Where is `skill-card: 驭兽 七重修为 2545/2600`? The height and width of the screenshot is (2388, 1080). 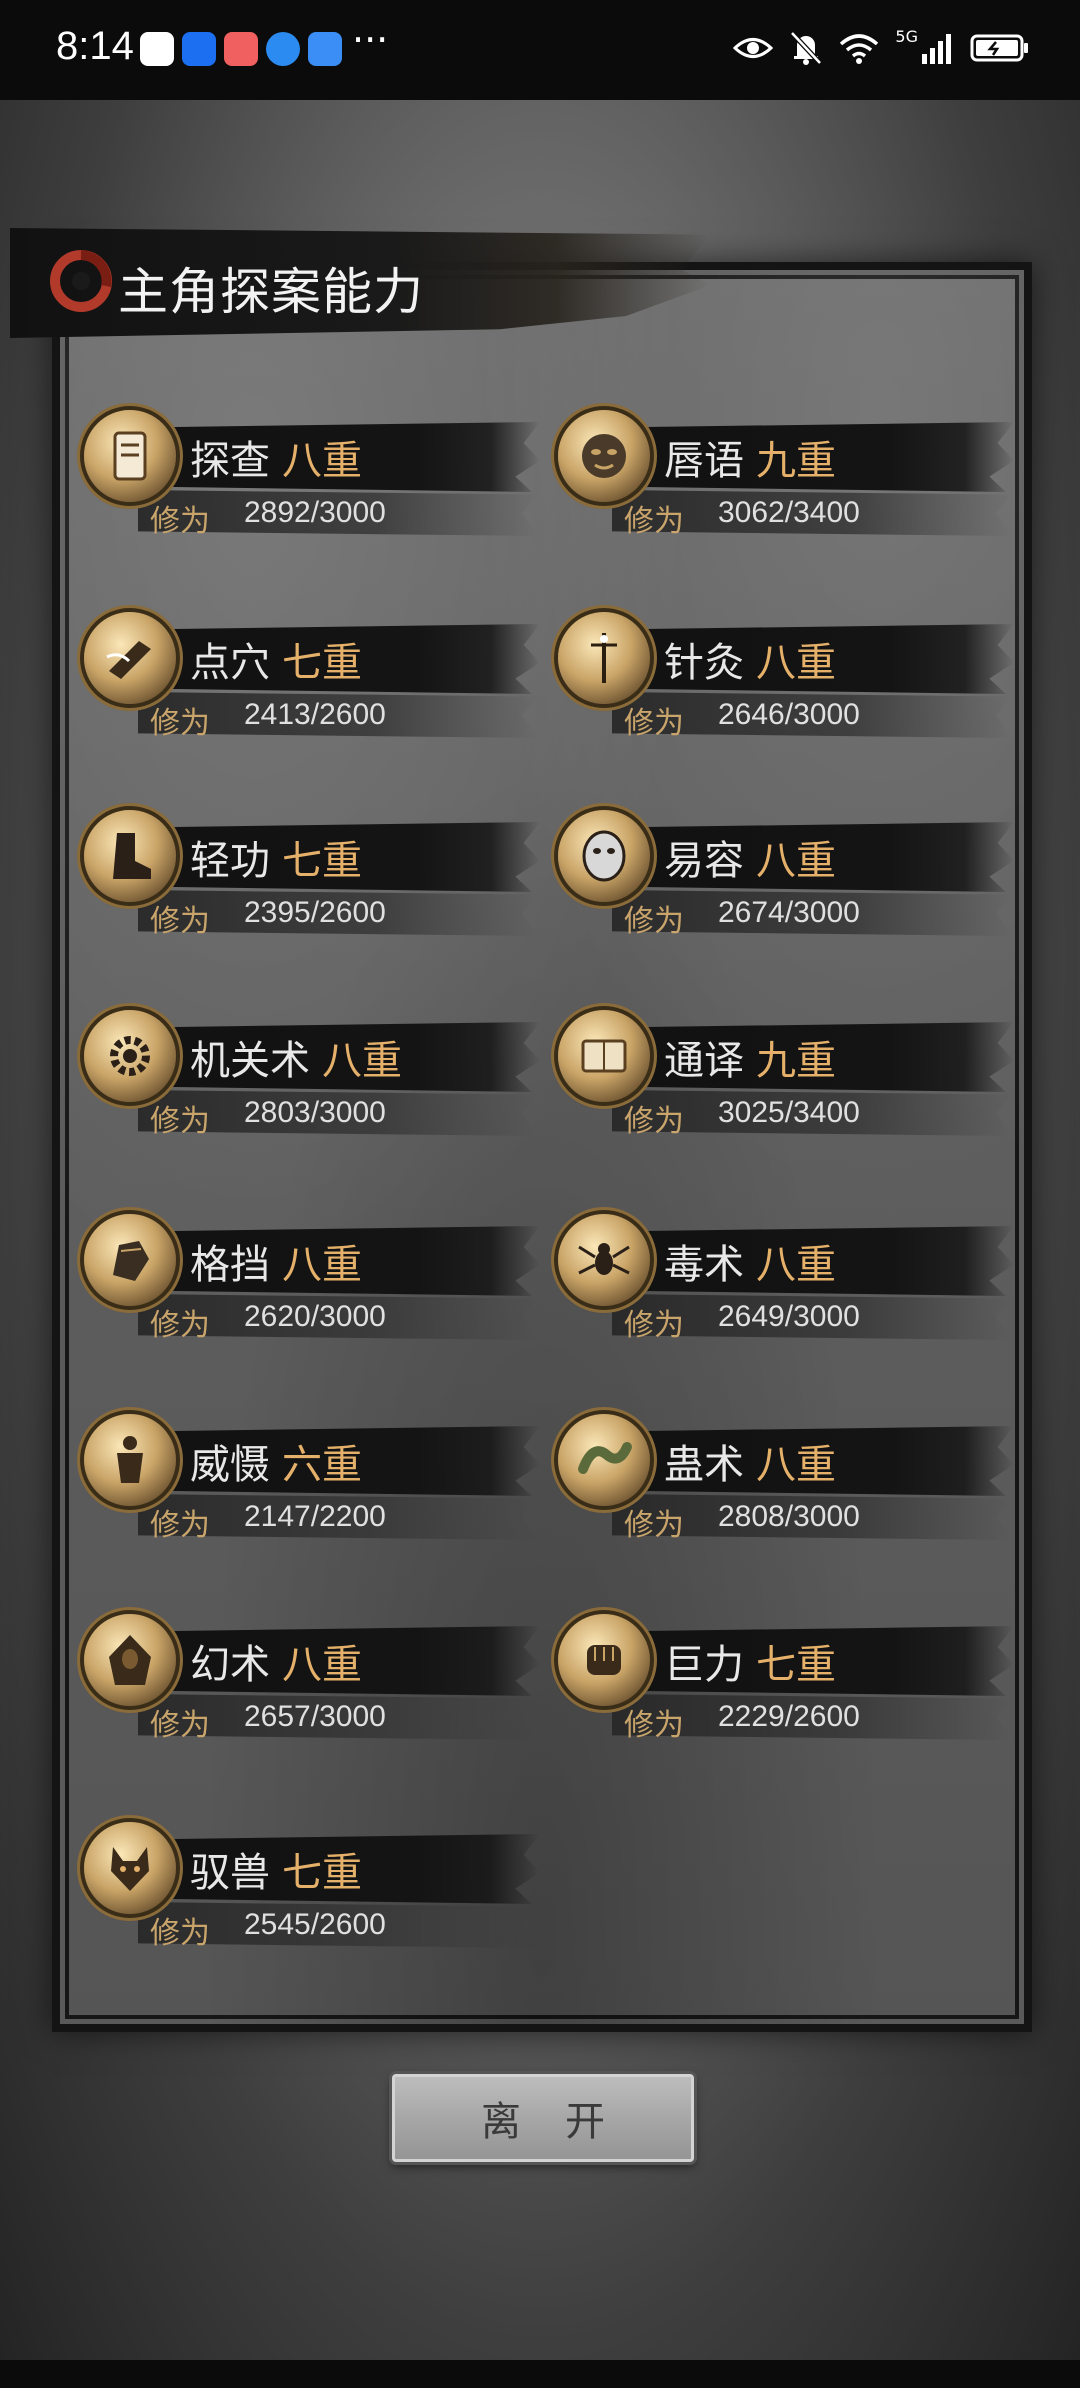 skill-card: 驭兽 七重修为 2545/2600 is located at coordinates (314, 1897).